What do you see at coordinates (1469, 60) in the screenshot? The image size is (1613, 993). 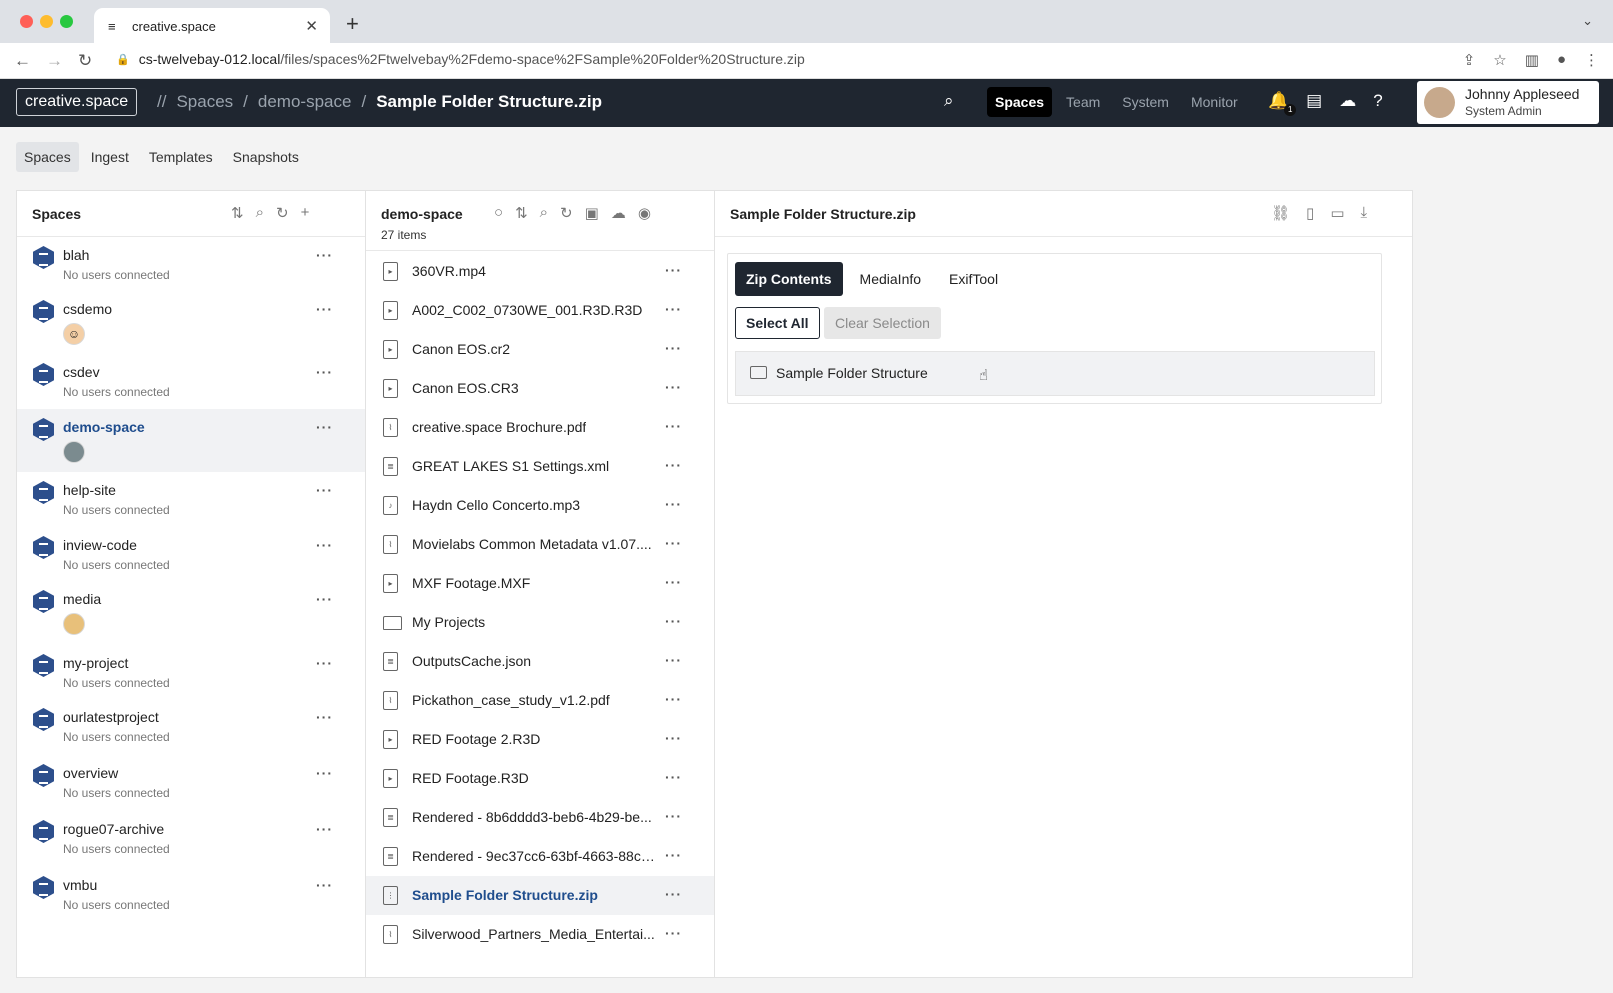 I see `share-icon: ⇪` at bounding box center [1469, 60].